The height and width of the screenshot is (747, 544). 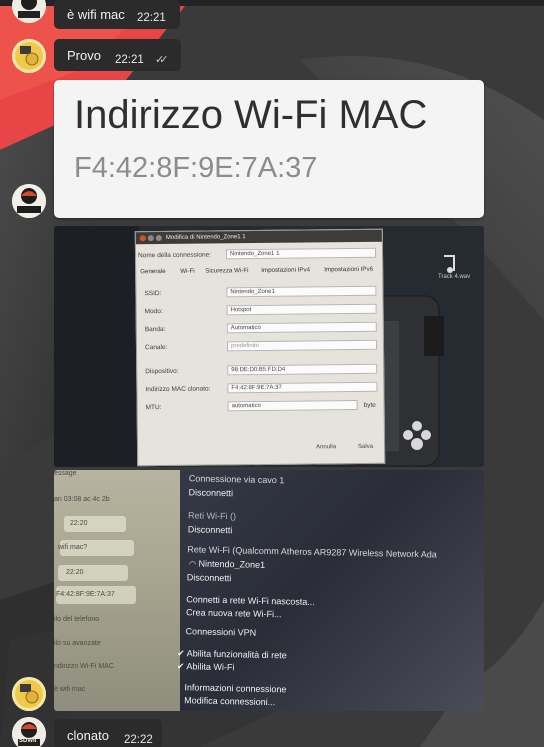 What do you see at coordinates (65, 473) in the screenshot?
I see `side-text: essage` at bounding box center [65, 473].